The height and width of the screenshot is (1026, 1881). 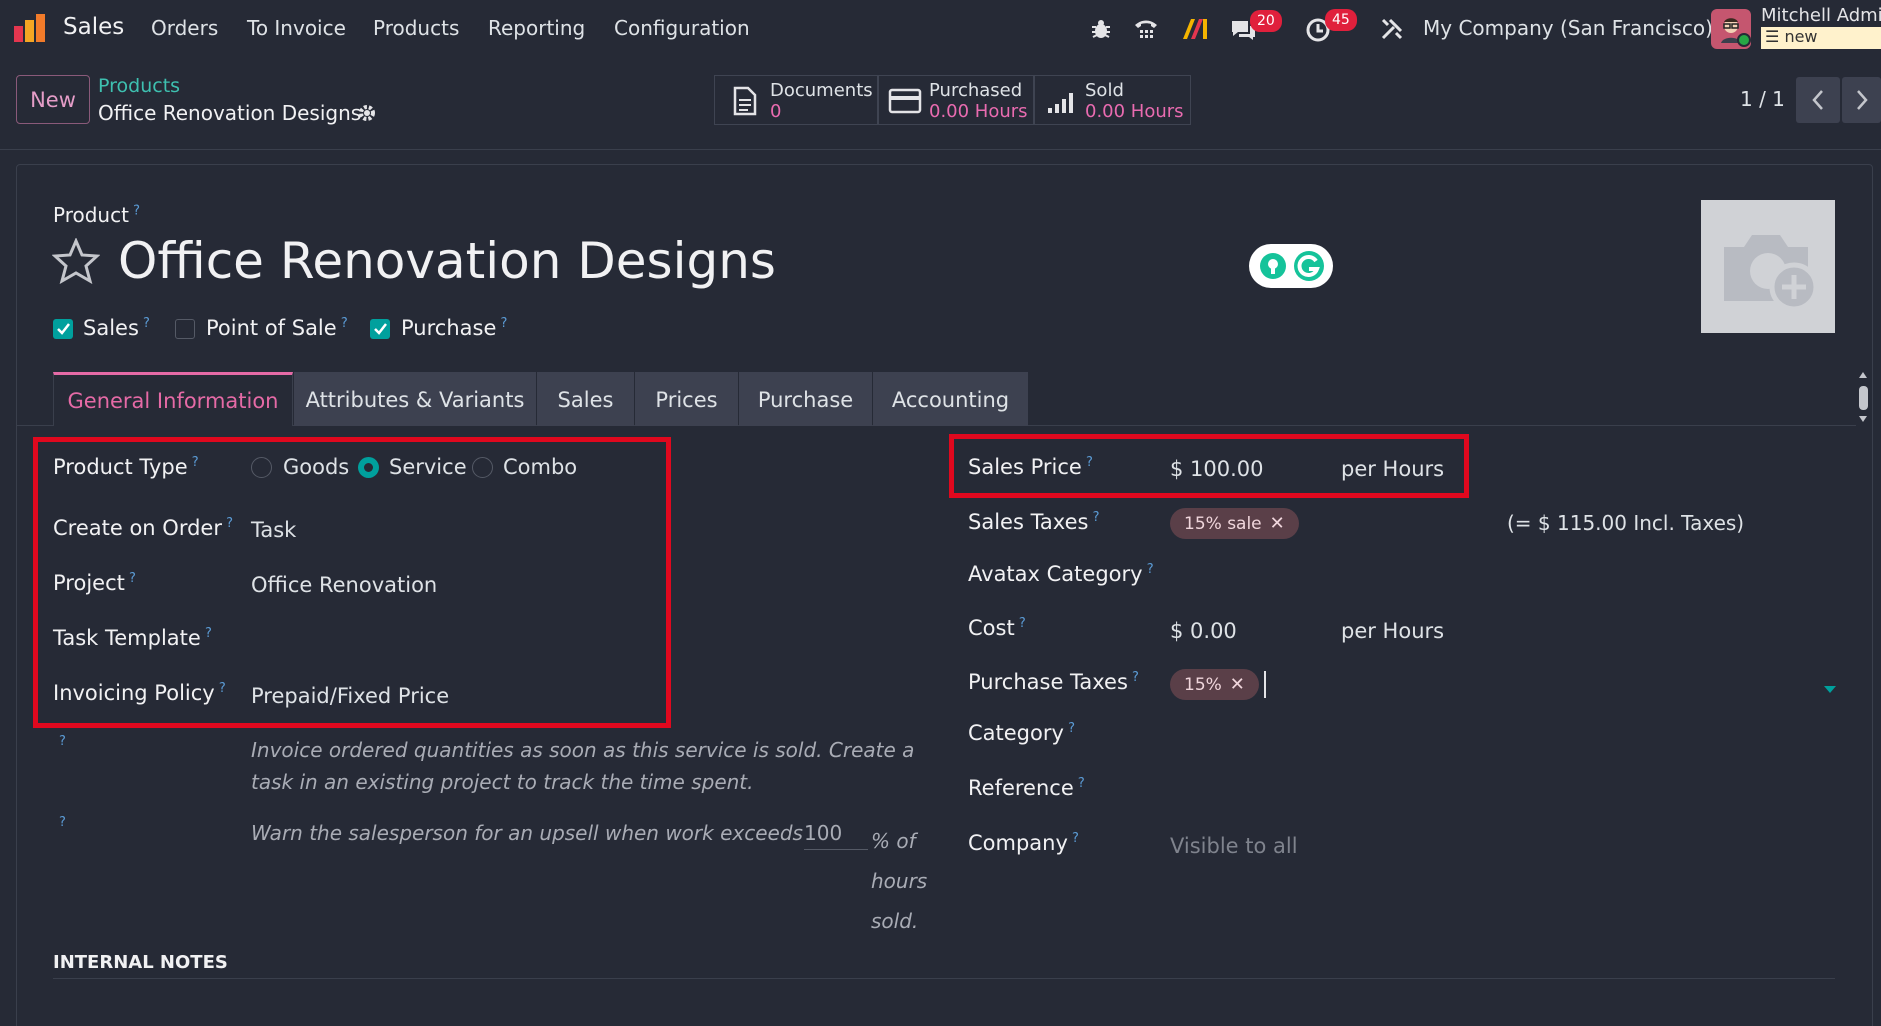 What do you see at coordinates (415, 399) in the screenshot?
I see `tab-attributes-variants: Attributes & Variants` at bounding box center [415, 399].